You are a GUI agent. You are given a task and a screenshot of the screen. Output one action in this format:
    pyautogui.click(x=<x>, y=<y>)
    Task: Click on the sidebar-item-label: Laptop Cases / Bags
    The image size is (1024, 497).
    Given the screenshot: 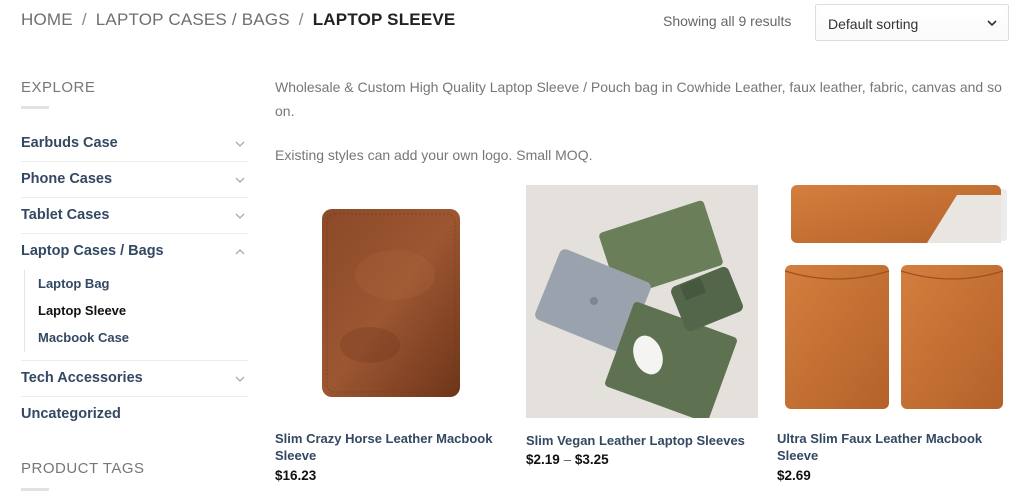 What is the action you would take?
    pyautogui.click(x=92, y=251)
    